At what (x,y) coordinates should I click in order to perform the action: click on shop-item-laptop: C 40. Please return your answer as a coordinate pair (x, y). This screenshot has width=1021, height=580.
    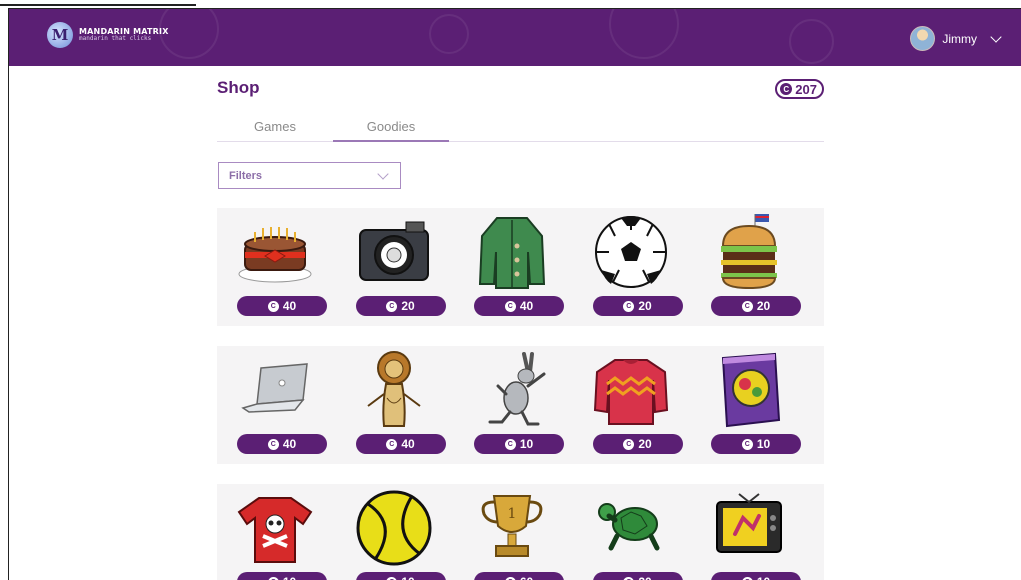
    Looking at the image, I should click on (275, 405).